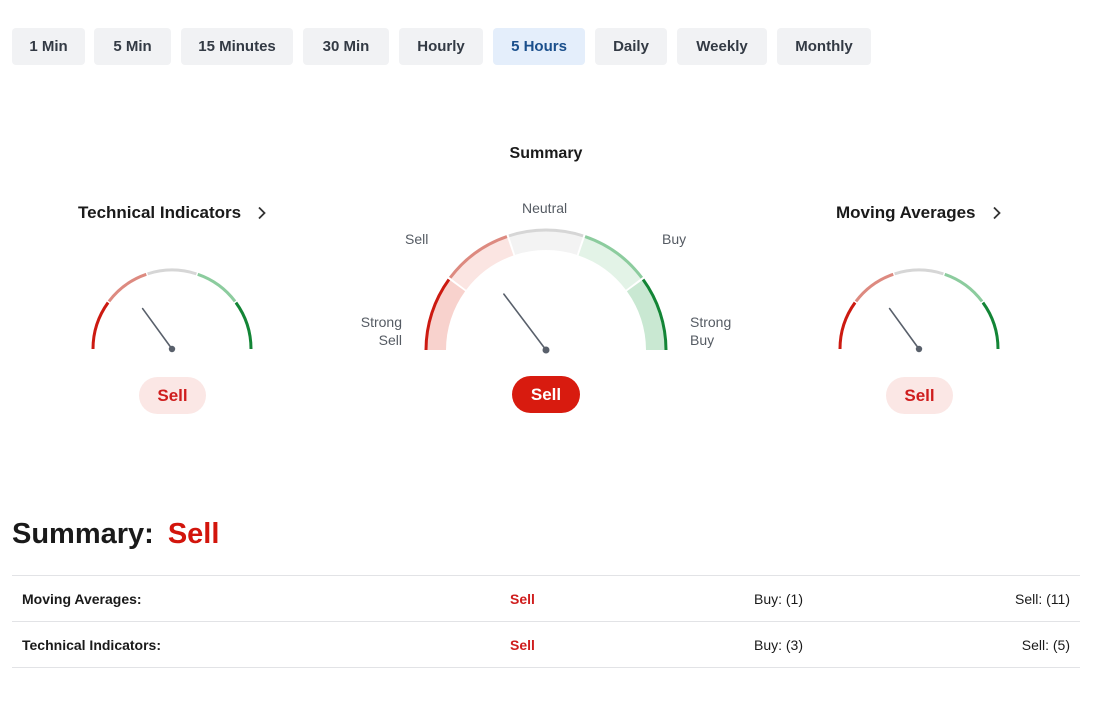  Describe the element at coordinates (674, 239) in the screenshot. I see `buy-label: Buy` at that location.